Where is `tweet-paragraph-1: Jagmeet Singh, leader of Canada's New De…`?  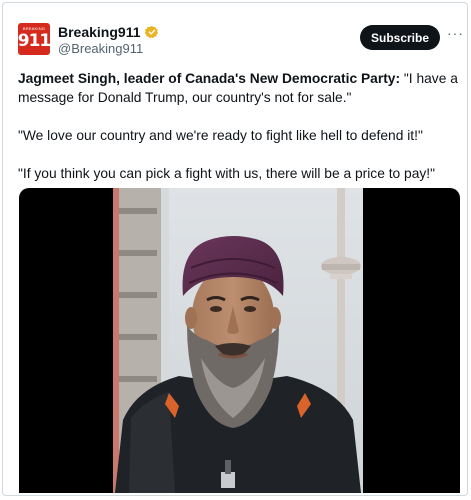 tweet-paragraph-1: Jagmeet Singh, leader of Canada's New De… is located at coordinates (238, 88).